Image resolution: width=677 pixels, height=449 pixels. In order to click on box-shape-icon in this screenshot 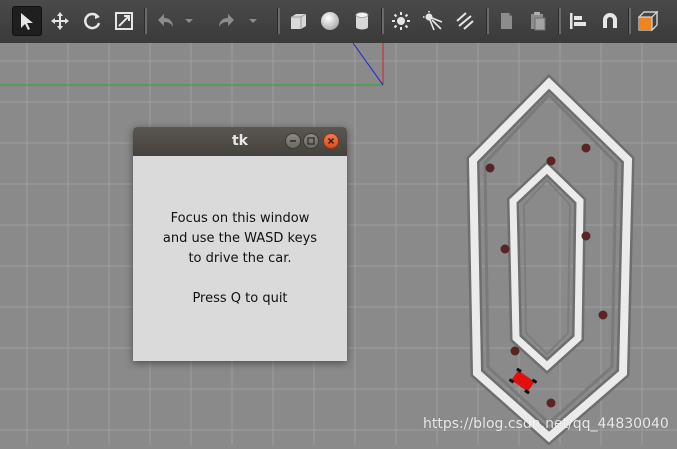, I will do `click(298, 21)`.